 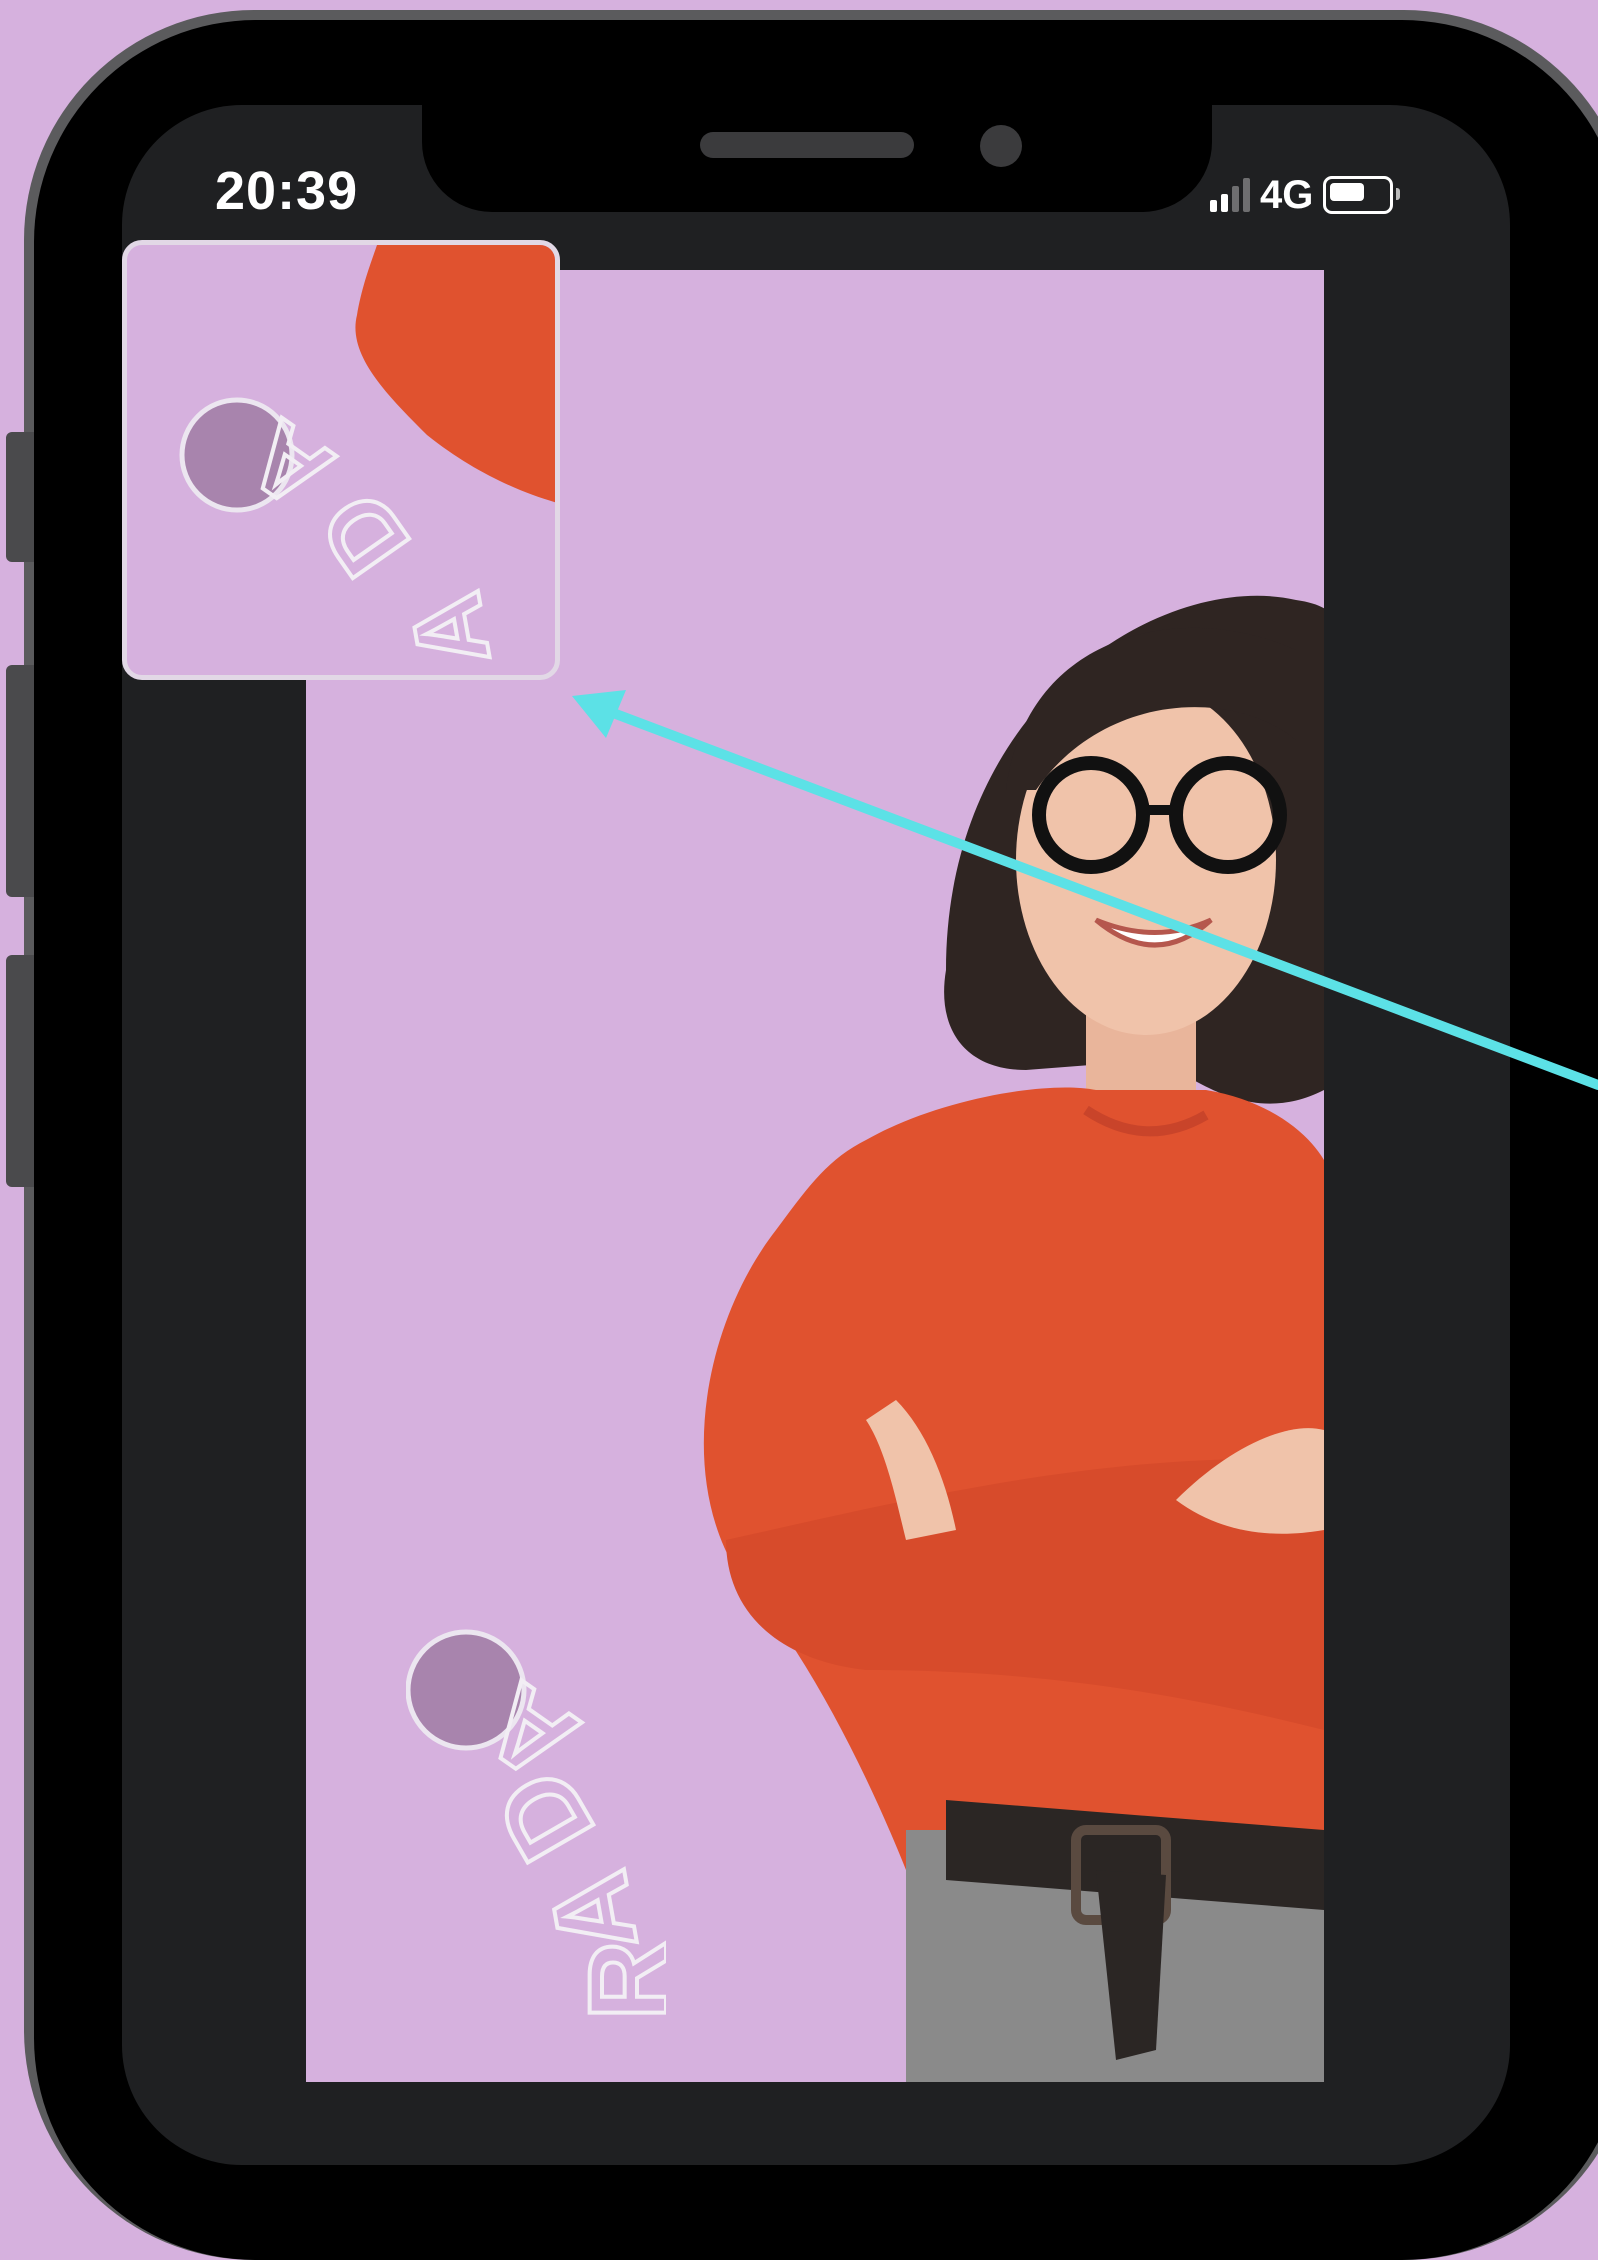 What do you see at coordinates (287, 191) in the screenshot?
I see `status-time: 20:39` at bounding box center [287, 191].